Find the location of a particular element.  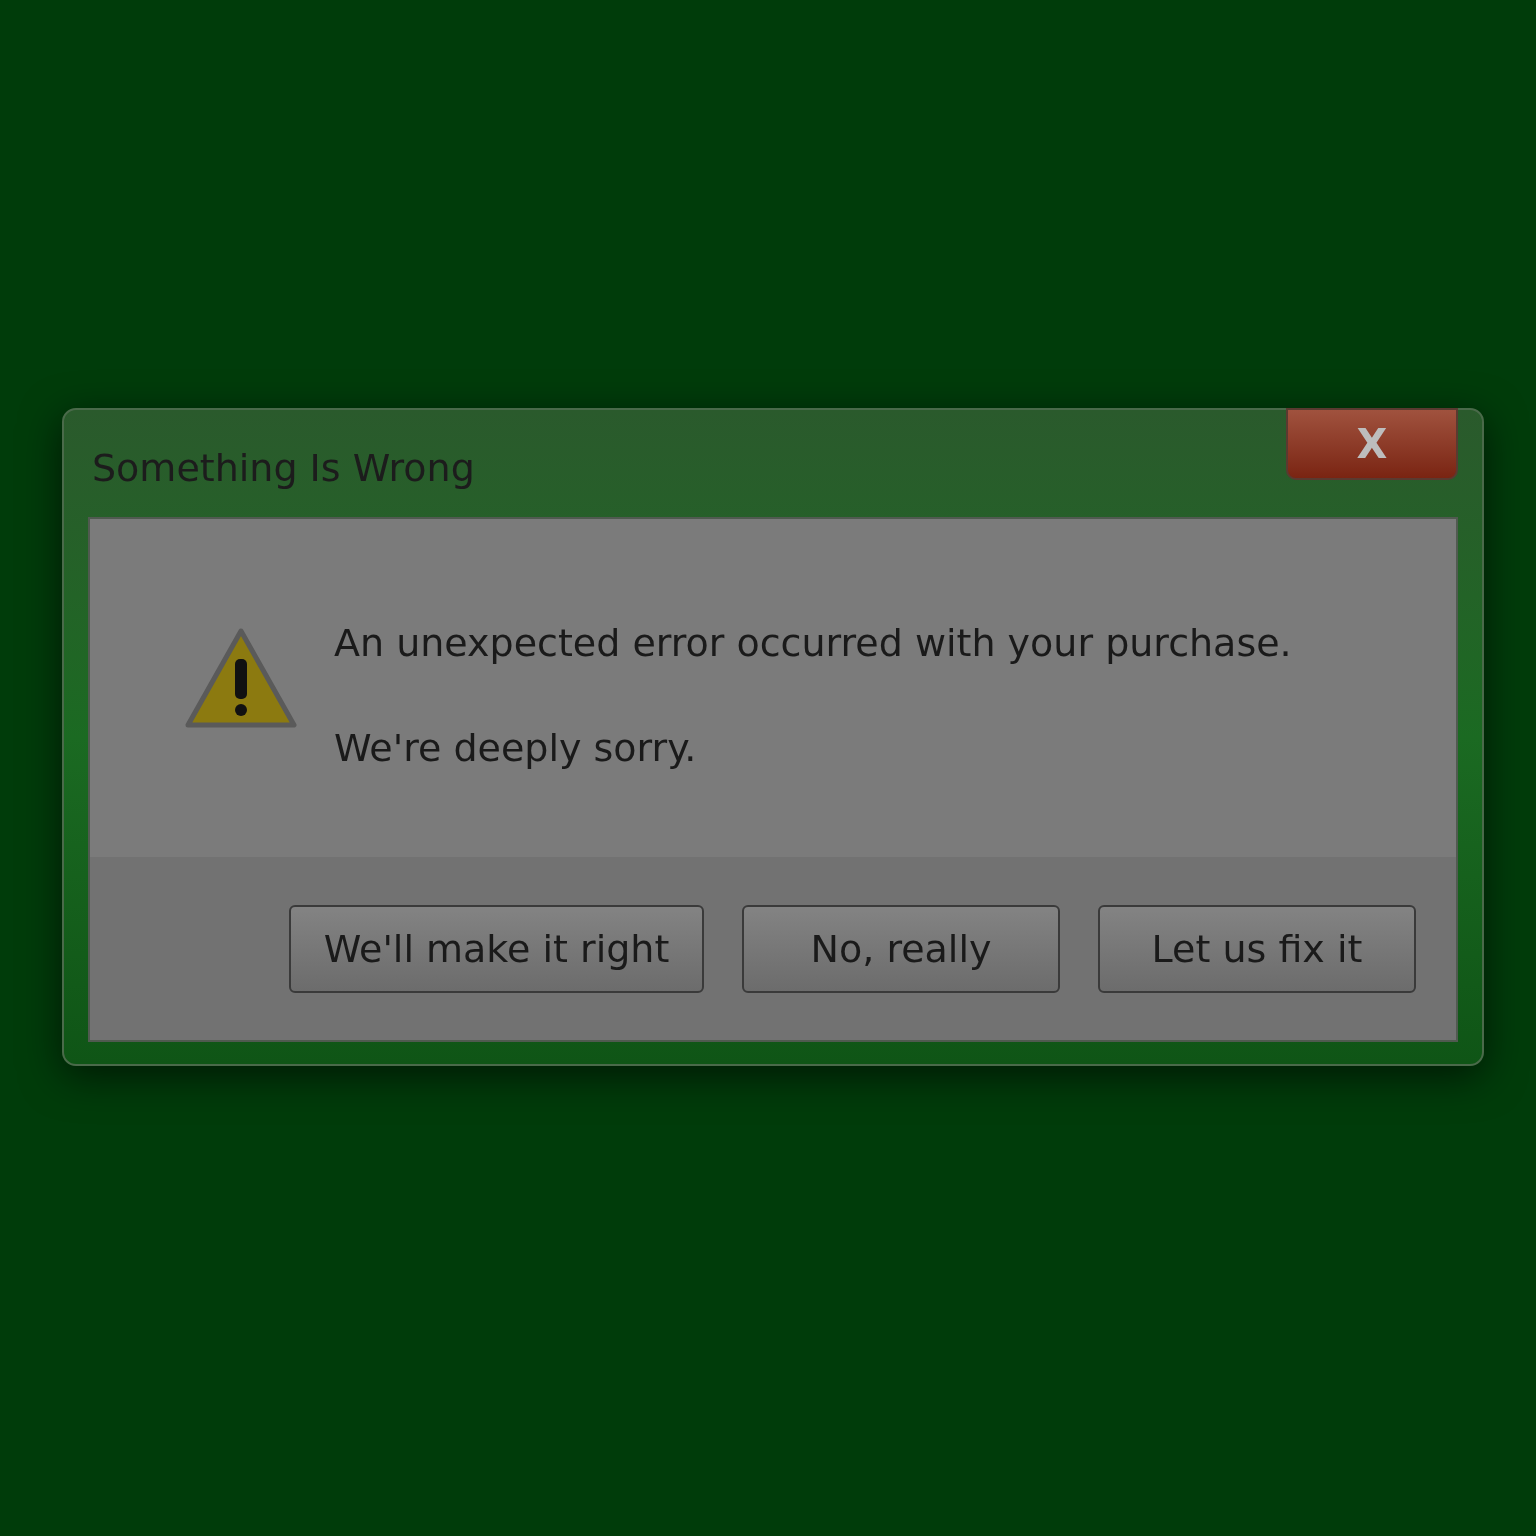

message-text: An unexpected error occurred with your purchase. is located at coordinates (813, 643).